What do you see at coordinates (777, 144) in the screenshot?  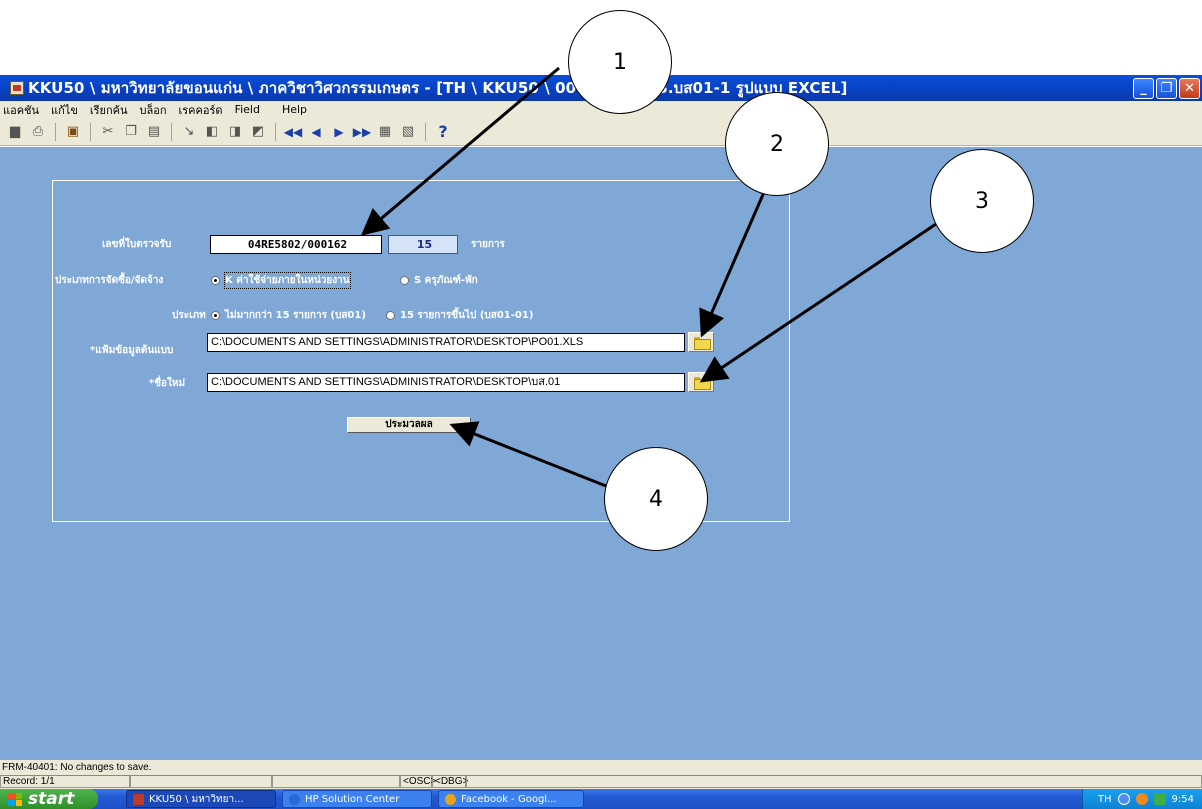 I see `callout-2: 2` at bounding box center [777, 144].